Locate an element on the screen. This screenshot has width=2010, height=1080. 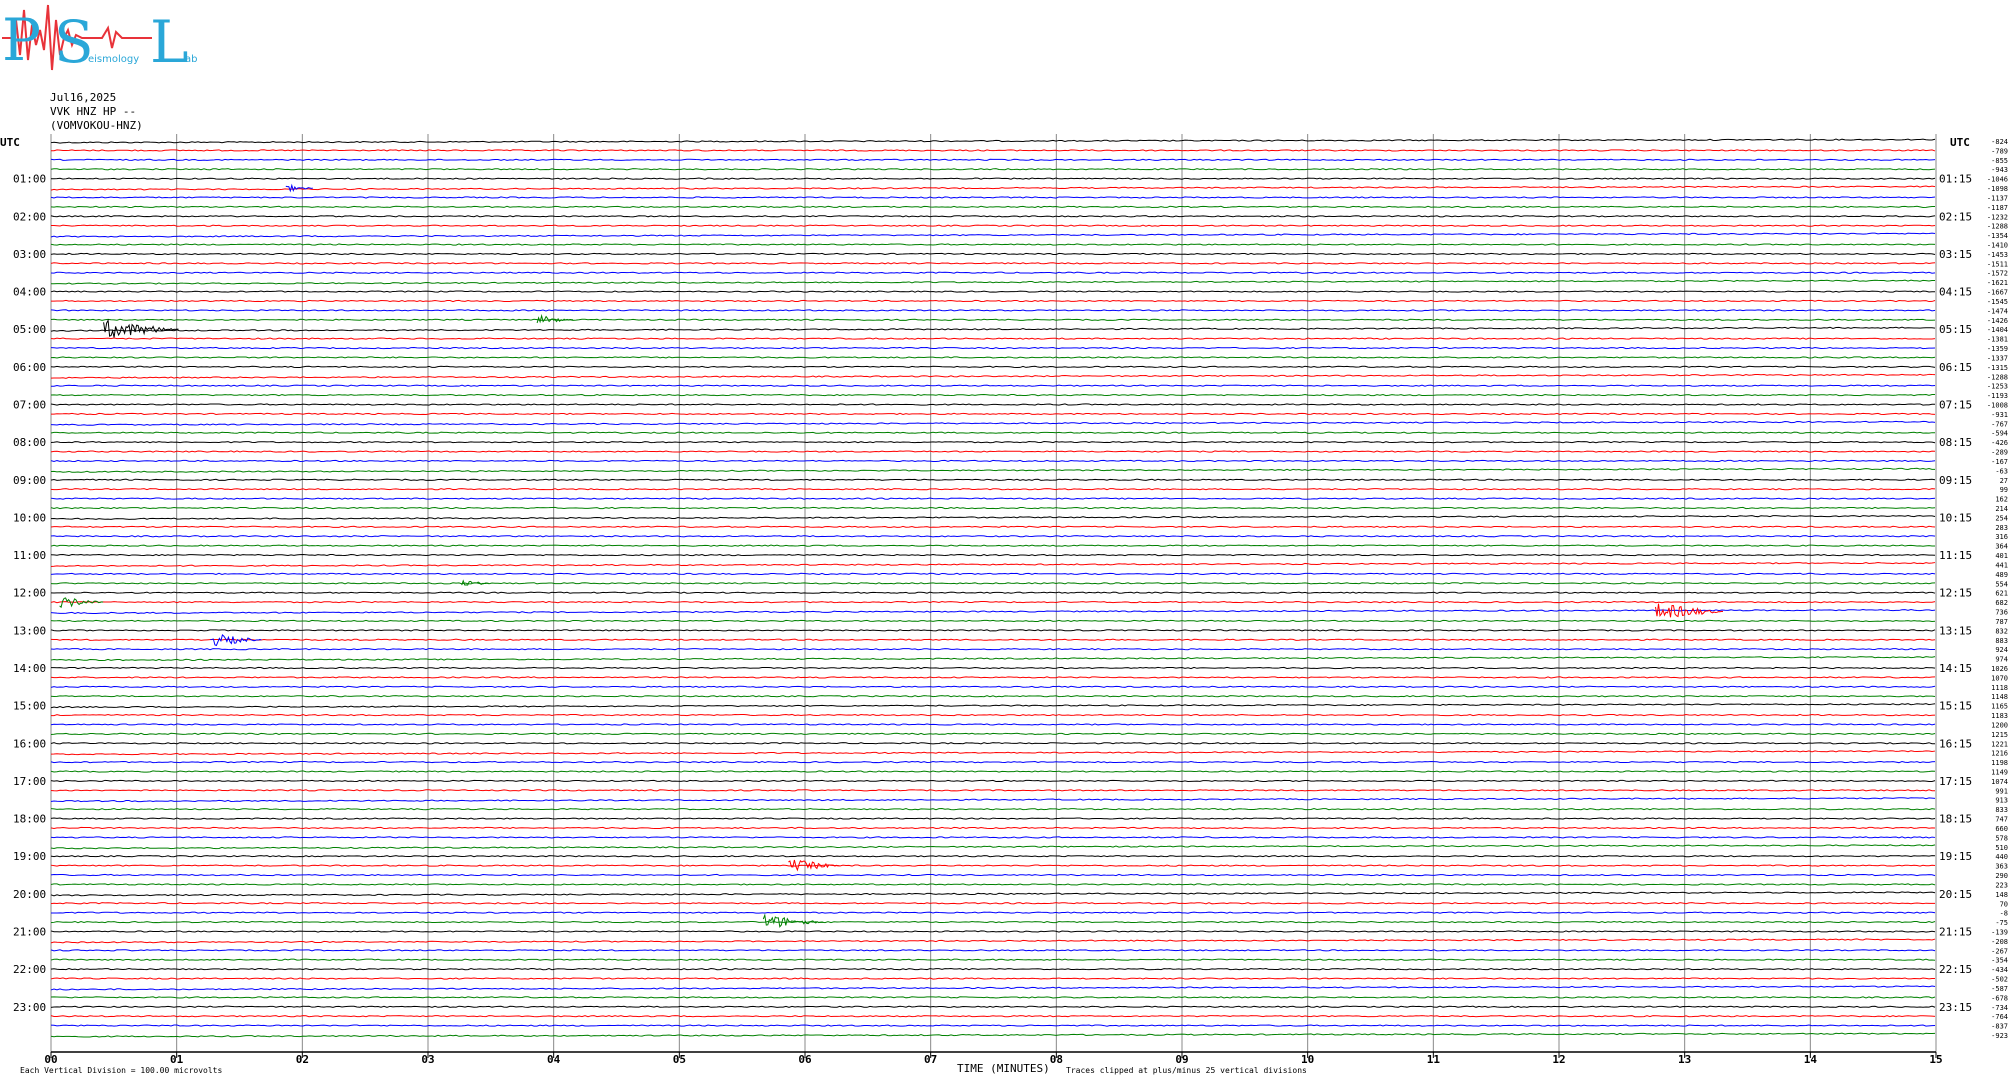
left-hour-label: 13:00 is located at coordinates (29, 630).